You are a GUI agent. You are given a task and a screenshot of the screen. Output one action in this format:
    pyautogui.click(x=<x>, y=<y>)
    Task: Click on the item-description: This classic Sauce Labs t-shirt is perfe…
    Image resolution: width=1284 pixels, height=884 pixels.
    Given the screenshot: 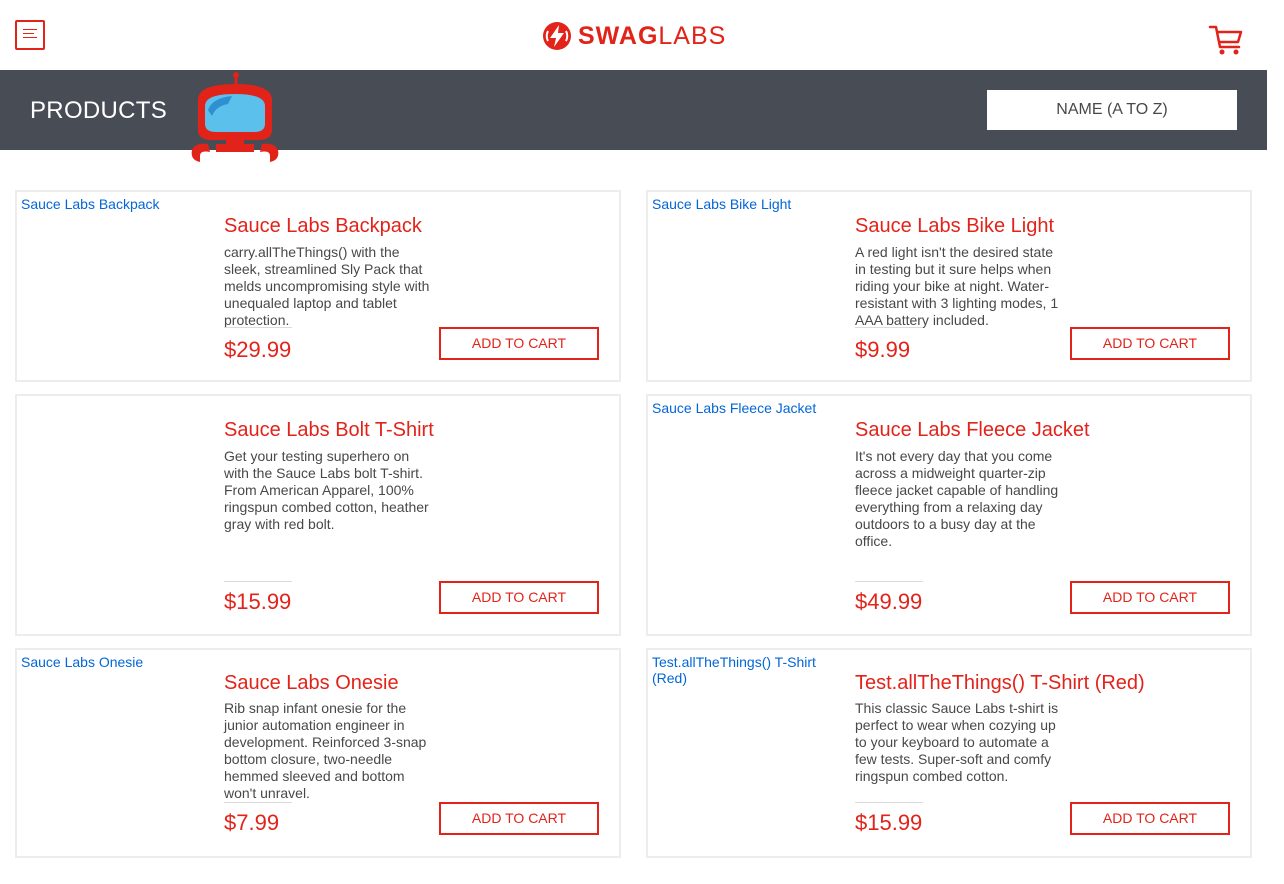 What is the action you would take?
    pyautogui.click(x=957, y=742)
    